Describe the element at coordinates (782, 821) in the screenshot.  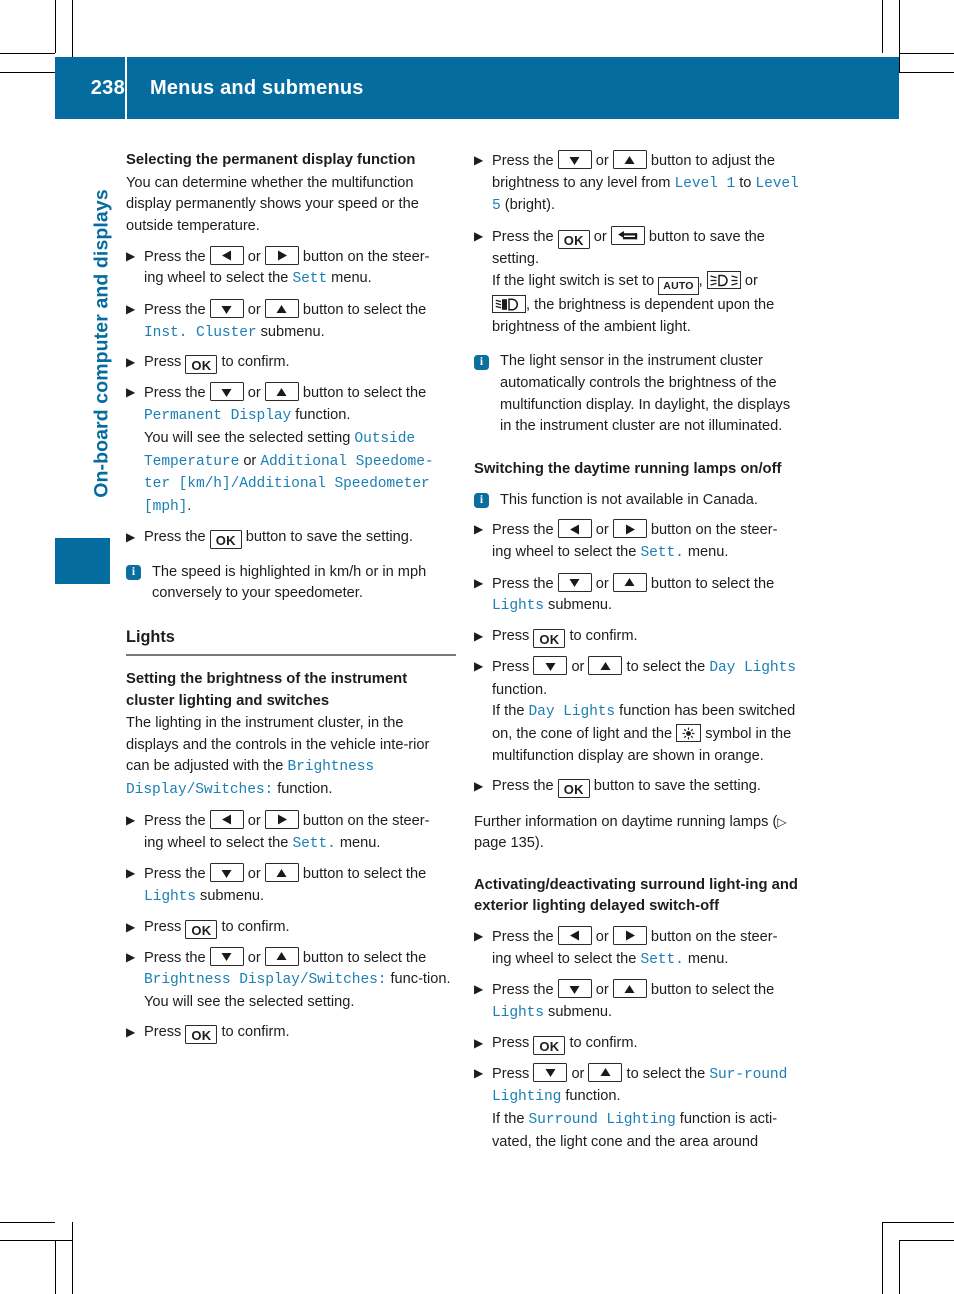
I see `page-ref-triangle-icon: ▷` at that location.